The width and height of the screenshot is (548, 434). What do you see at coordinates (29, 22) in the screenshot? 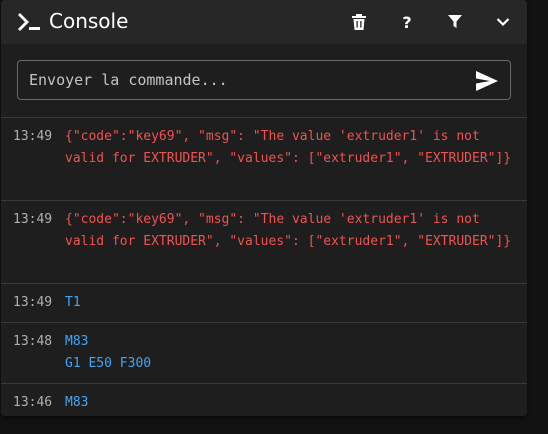
I see `console-prompt-icon` at bounding box center [29, 22].